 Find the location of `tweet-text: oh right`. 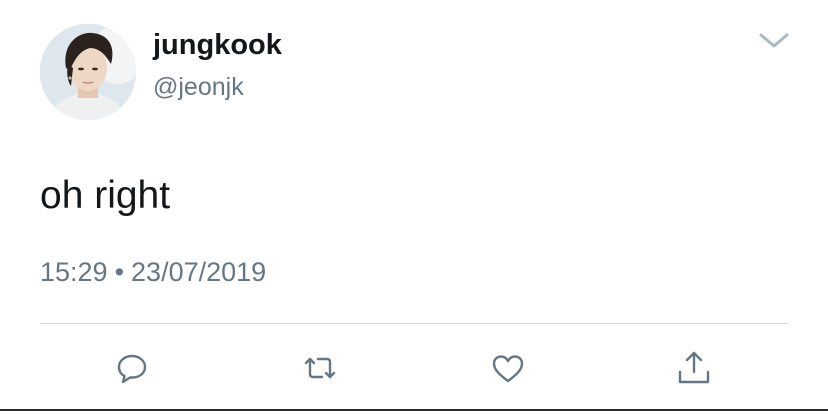

tweet-text: oh right is located at coordinates (105, 195).